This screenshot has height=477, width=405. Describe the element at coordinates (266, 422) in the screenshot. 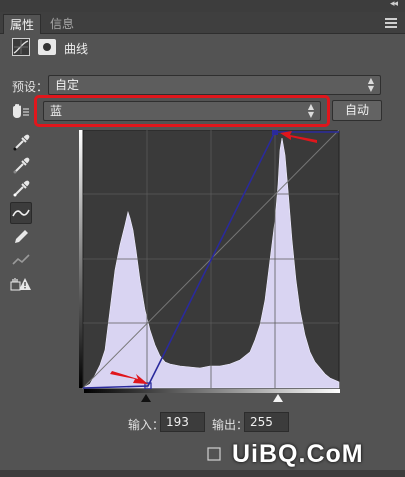

I see `output-field` at that location.